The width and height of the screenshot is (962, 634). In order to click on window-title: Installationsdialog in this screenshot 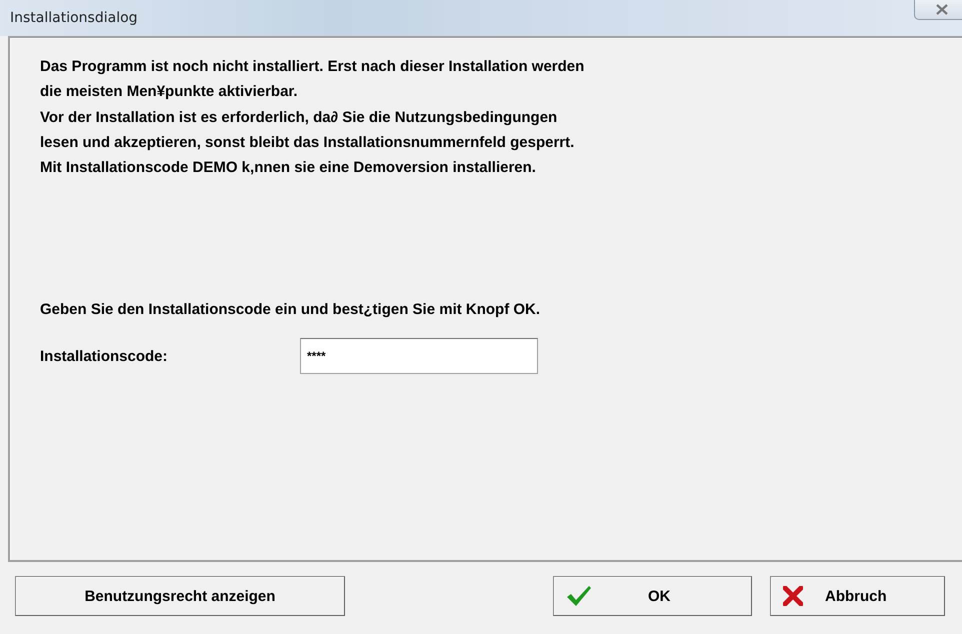, I will do `click(73, 18)`.